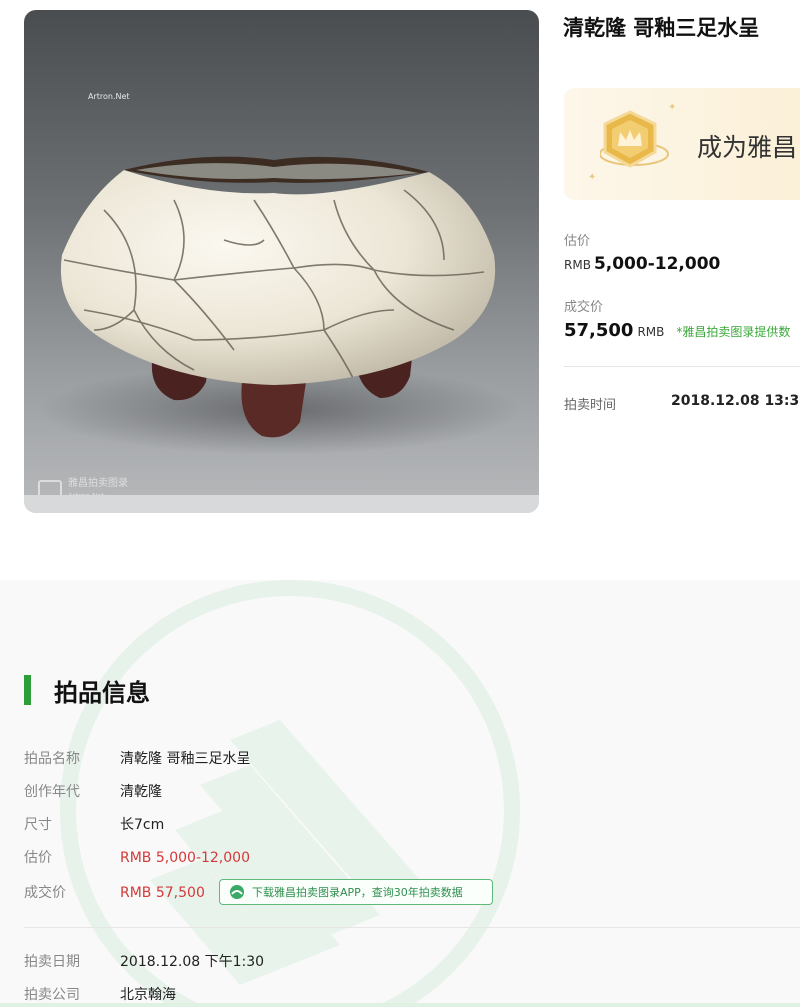 This screenshot has width=800, height=1007. Describe the element at coordinates (93, 791) in the screenshot. I see `info-row-period: 创作年代 清乾隆` at that location.